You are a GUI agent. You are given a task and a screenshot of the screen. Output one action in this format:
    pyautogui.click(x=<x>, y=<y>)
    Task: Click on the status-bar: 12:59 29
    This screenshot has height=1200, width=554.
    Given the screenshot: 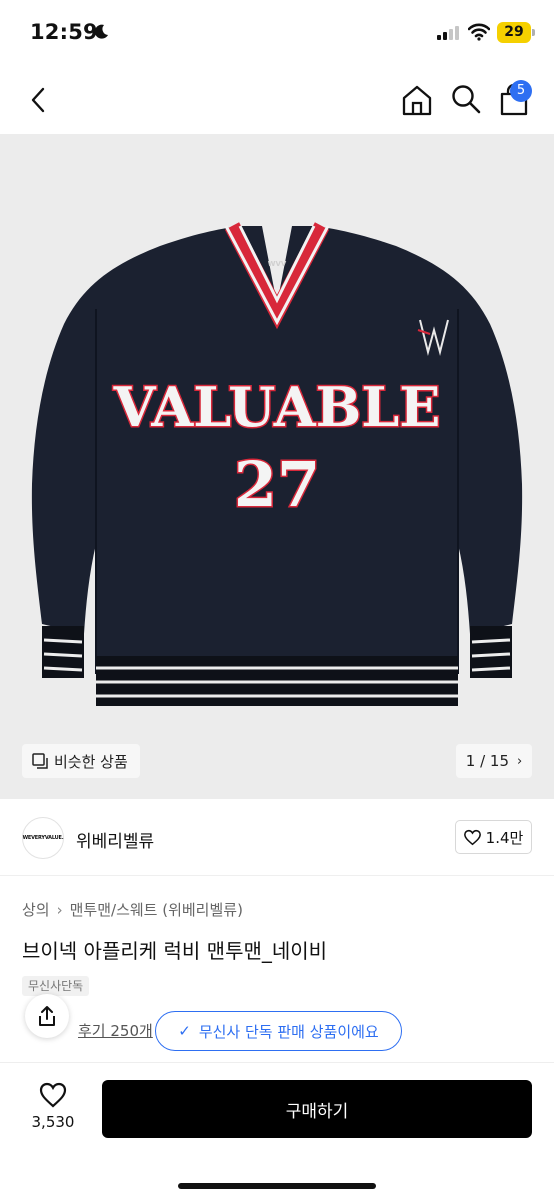 What is the action you would take?
    pyautogui.click(x=277, y=32)
    